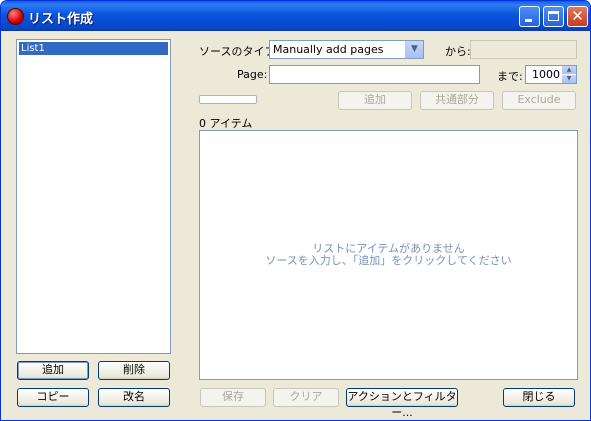 The image size is (591, 421). I want to click on close-window-button: ✕, so click(577, 16).